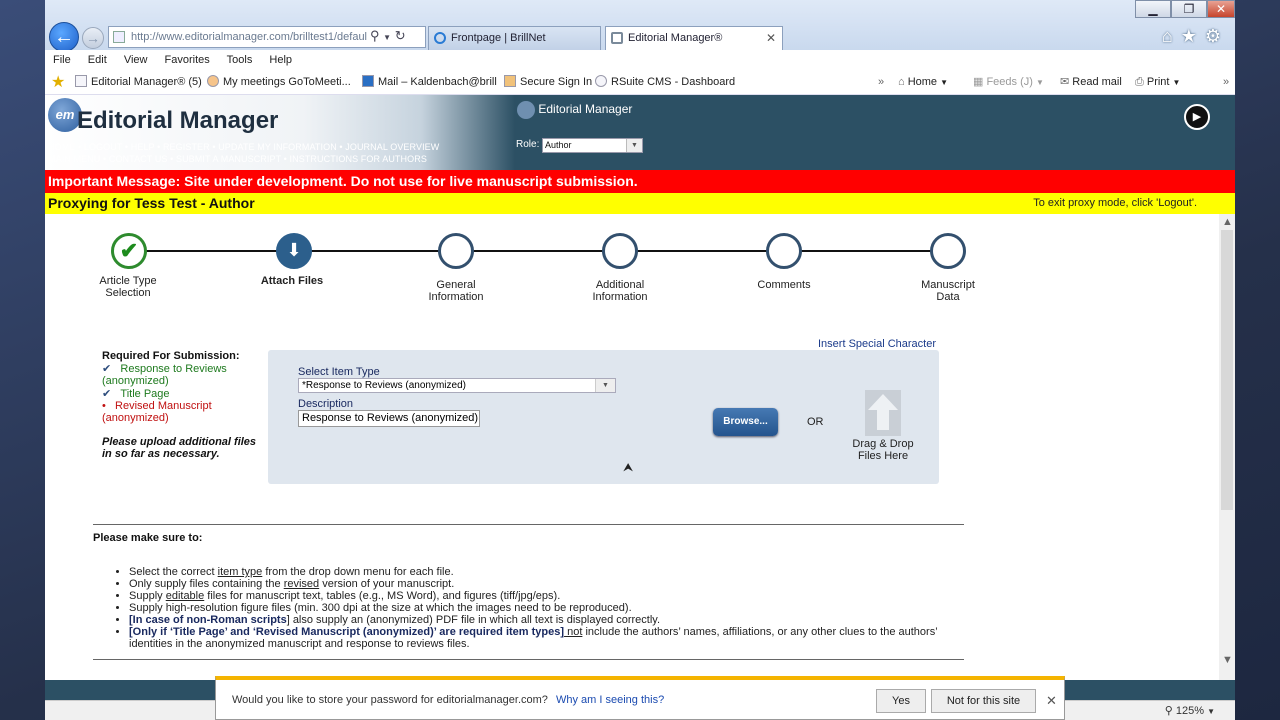 The image size is (1280, 720). I want to click on chevron-down-icon: ▼, so click(634, 145).